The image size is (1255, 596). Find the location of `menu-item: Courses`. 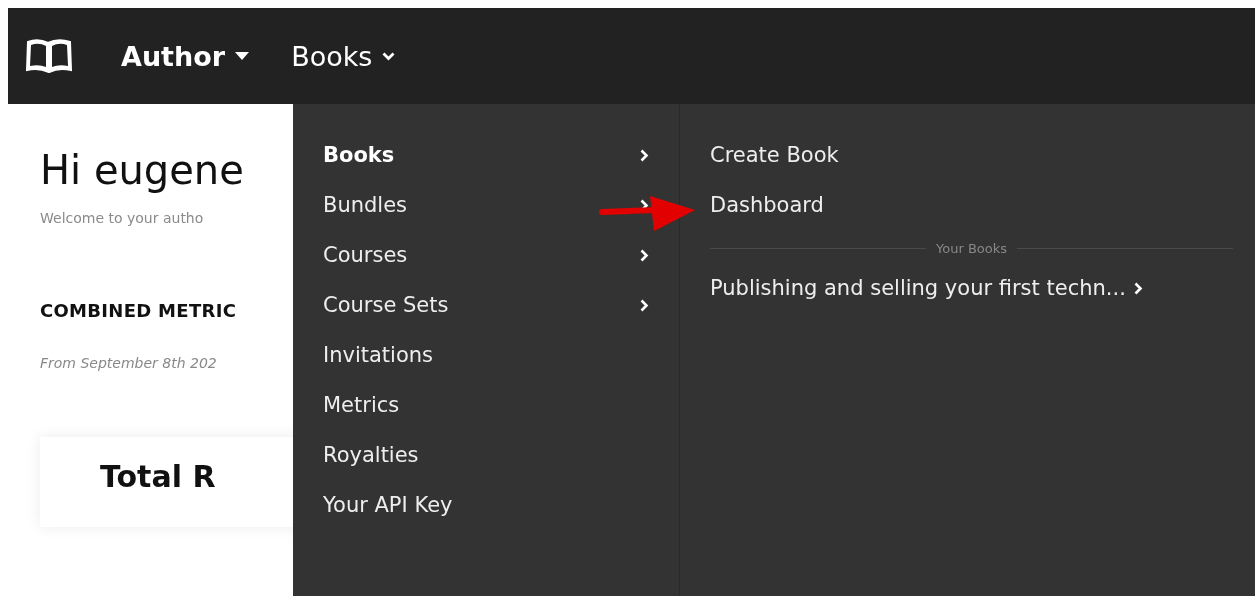

menu-item: Courses is located at coordinates (501, 255).